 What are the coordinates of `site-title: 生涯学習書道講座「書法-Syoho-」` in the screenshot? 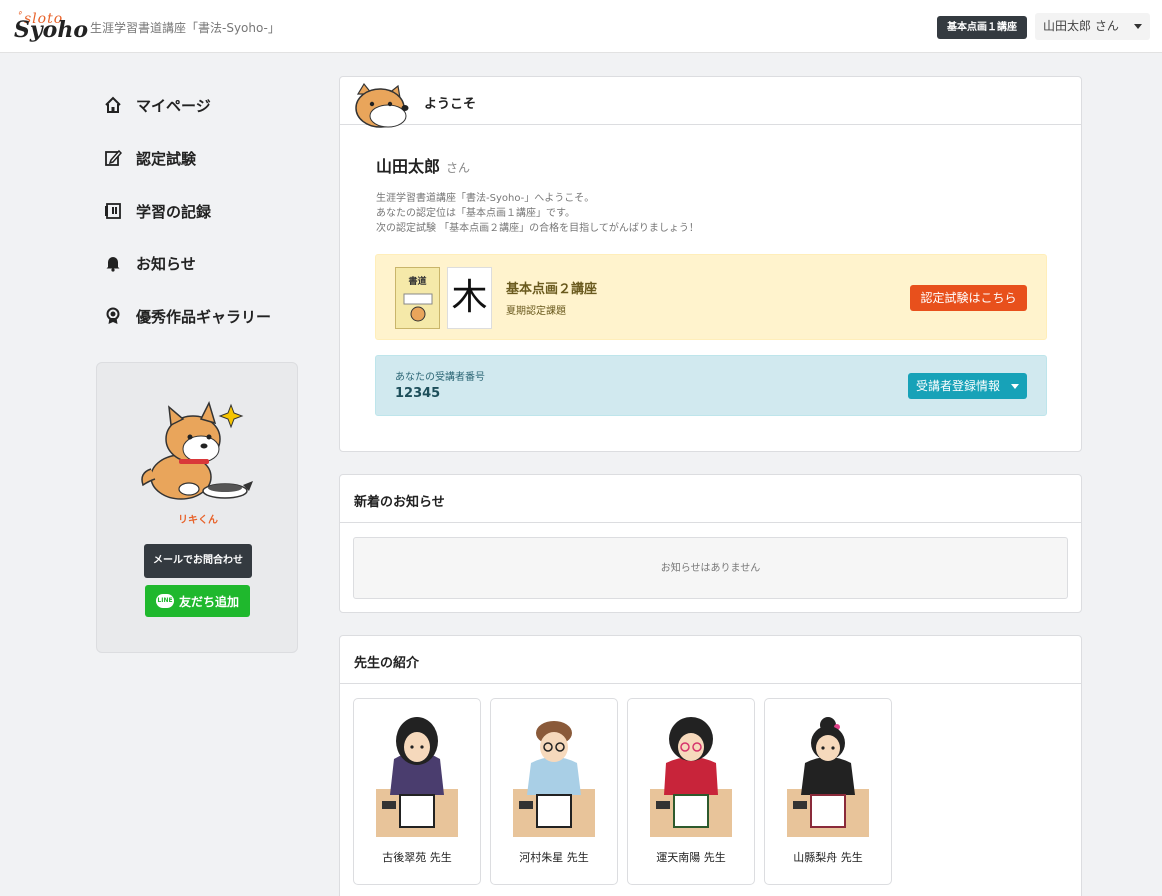 It's located at (185, 28).